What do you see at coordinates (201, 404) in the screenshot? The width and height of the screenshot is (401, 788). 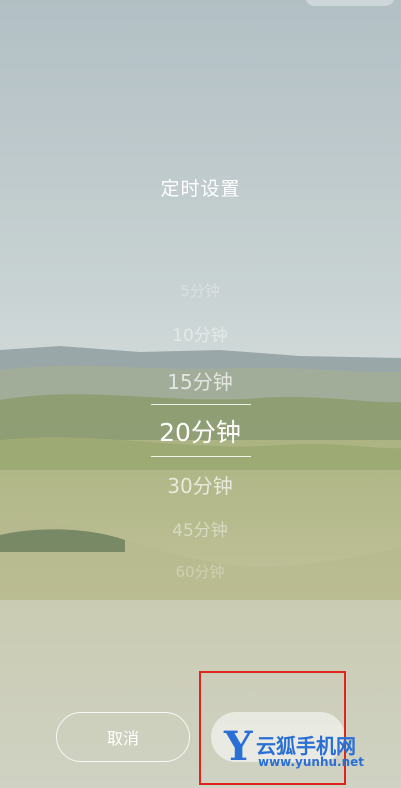 I see `selection-divider-top` at bounding box center [201, 404].